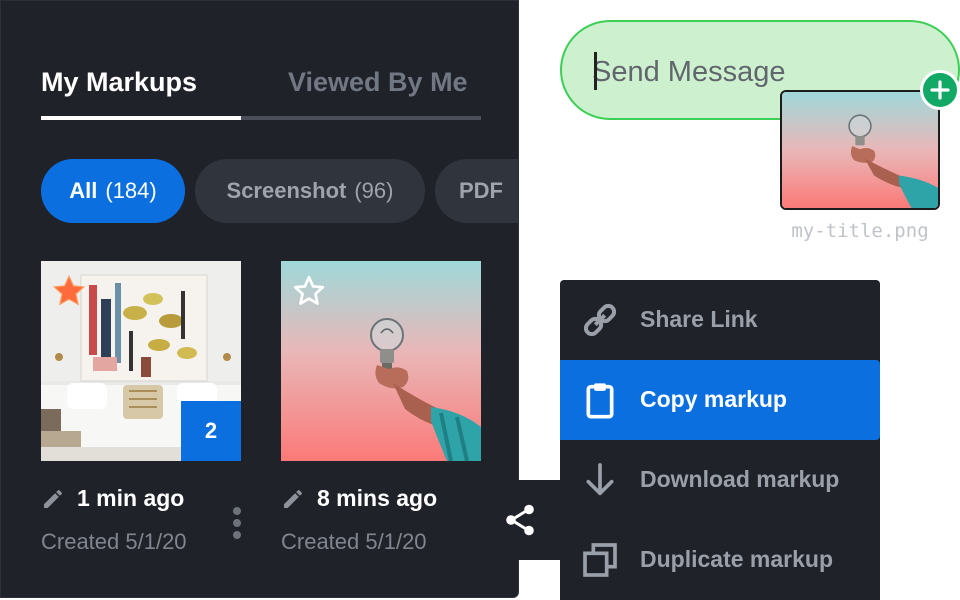 This screenshot has height=600, width=960. I want to click on markup-card: 2 1 min ago Created 5/1/20, so click(141, 407).